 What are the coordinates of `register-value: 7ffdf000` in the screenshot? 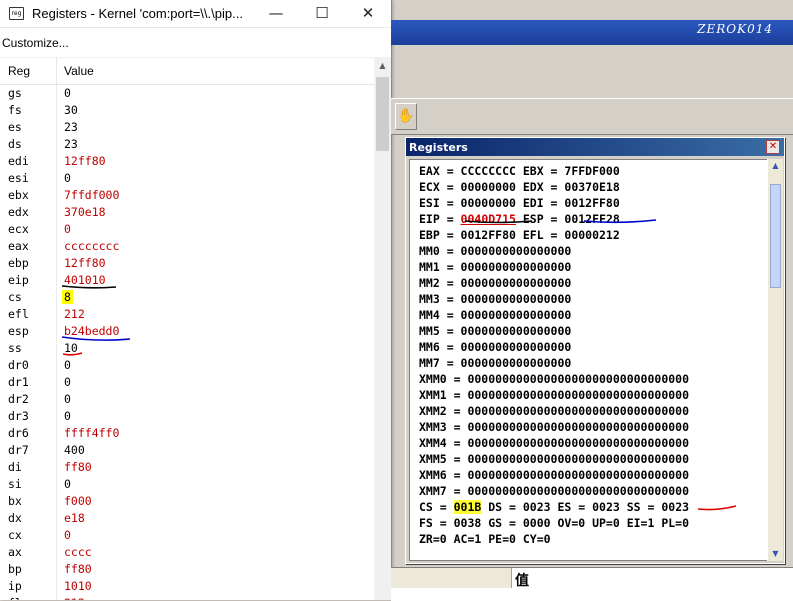 It's located at (92, 195).